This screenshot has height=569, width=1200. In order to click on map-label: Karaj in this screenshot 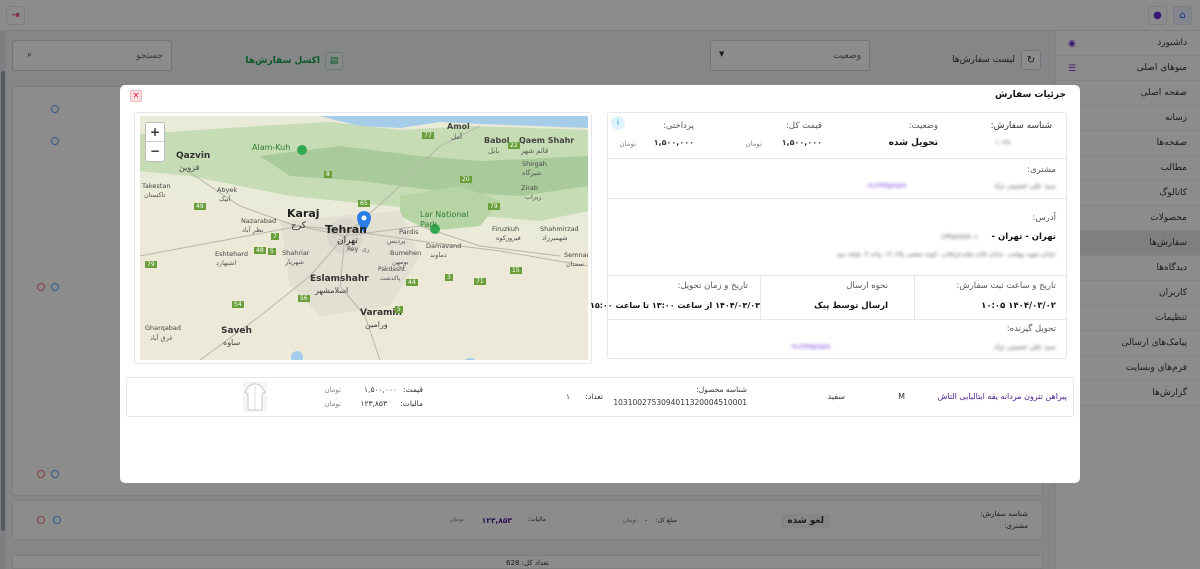, I will do `click(303, 213)`.